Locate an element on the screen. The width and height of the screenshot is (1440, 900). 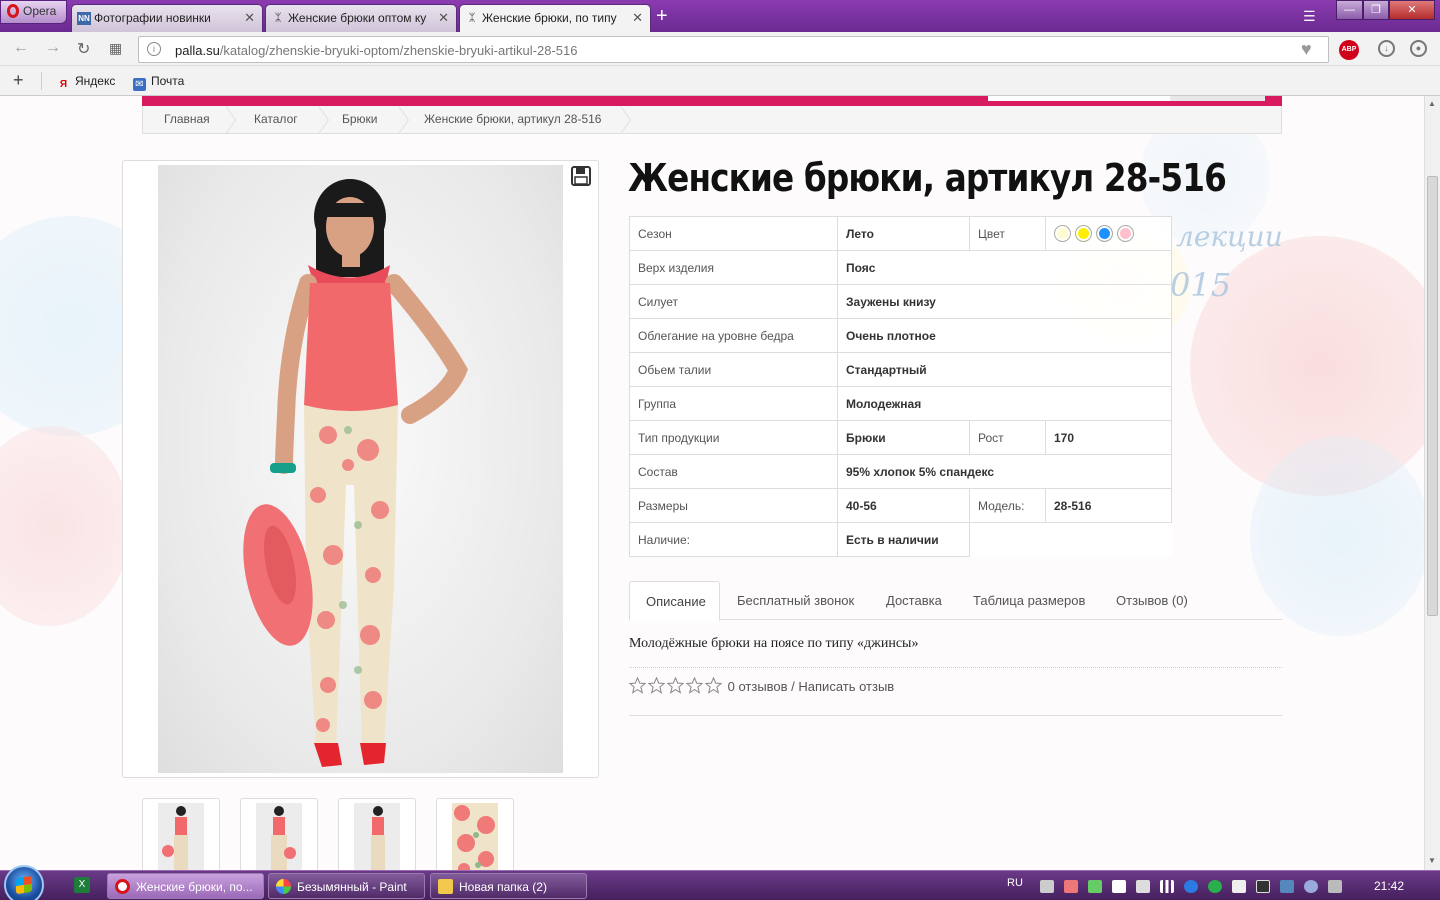
language-indicator: RU is located at coordinates (1015, 883).